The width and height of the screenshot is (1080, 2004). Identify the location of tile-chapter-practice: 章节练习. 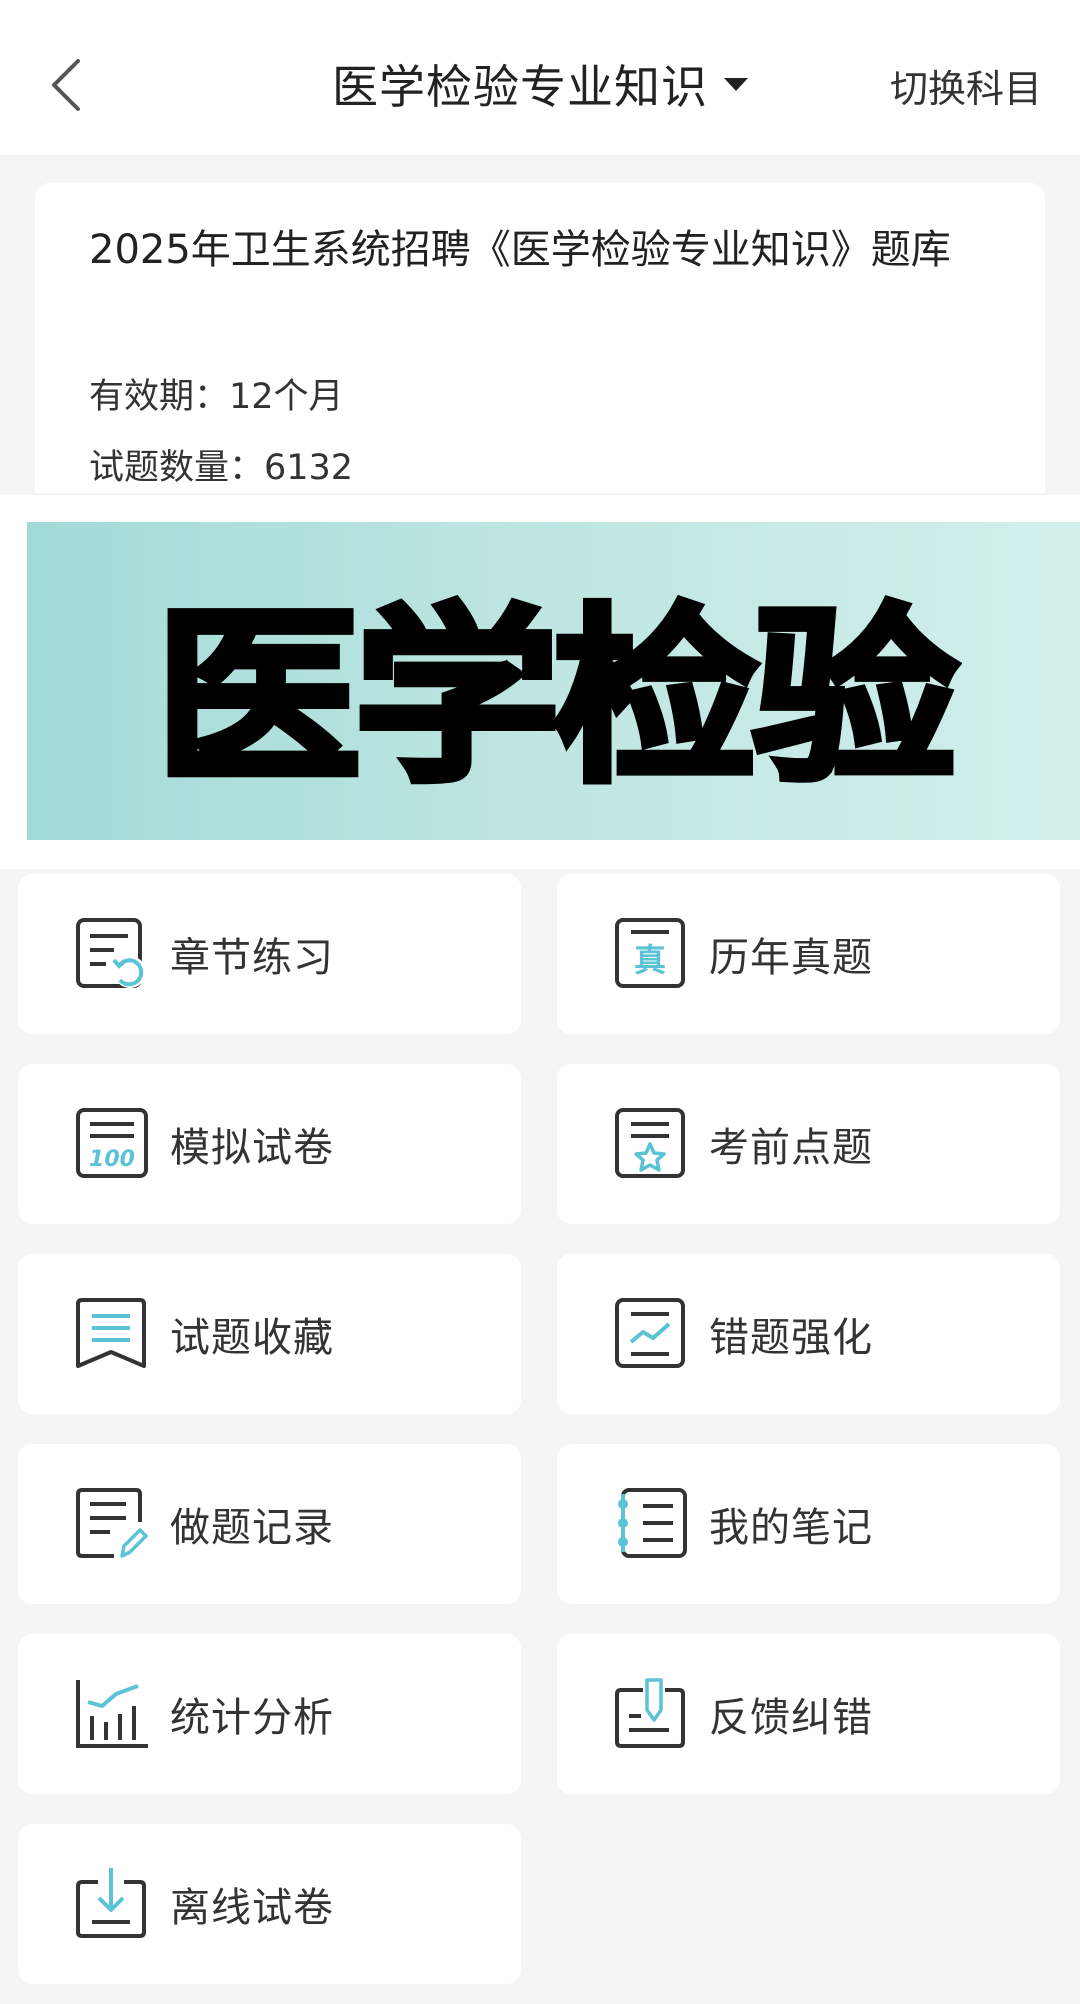
(269, 954).